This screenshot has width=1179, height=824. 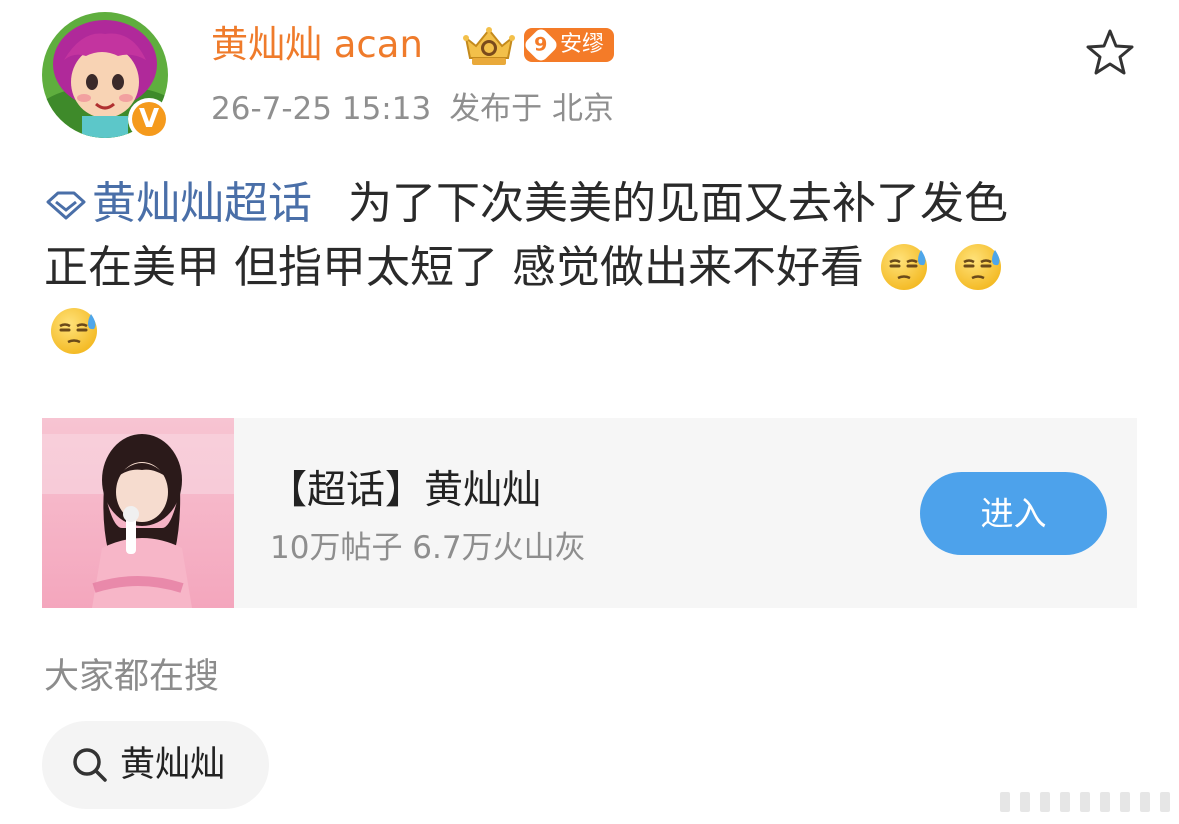 I want to click on crown-badge-icon, so click(x=489, y=47).